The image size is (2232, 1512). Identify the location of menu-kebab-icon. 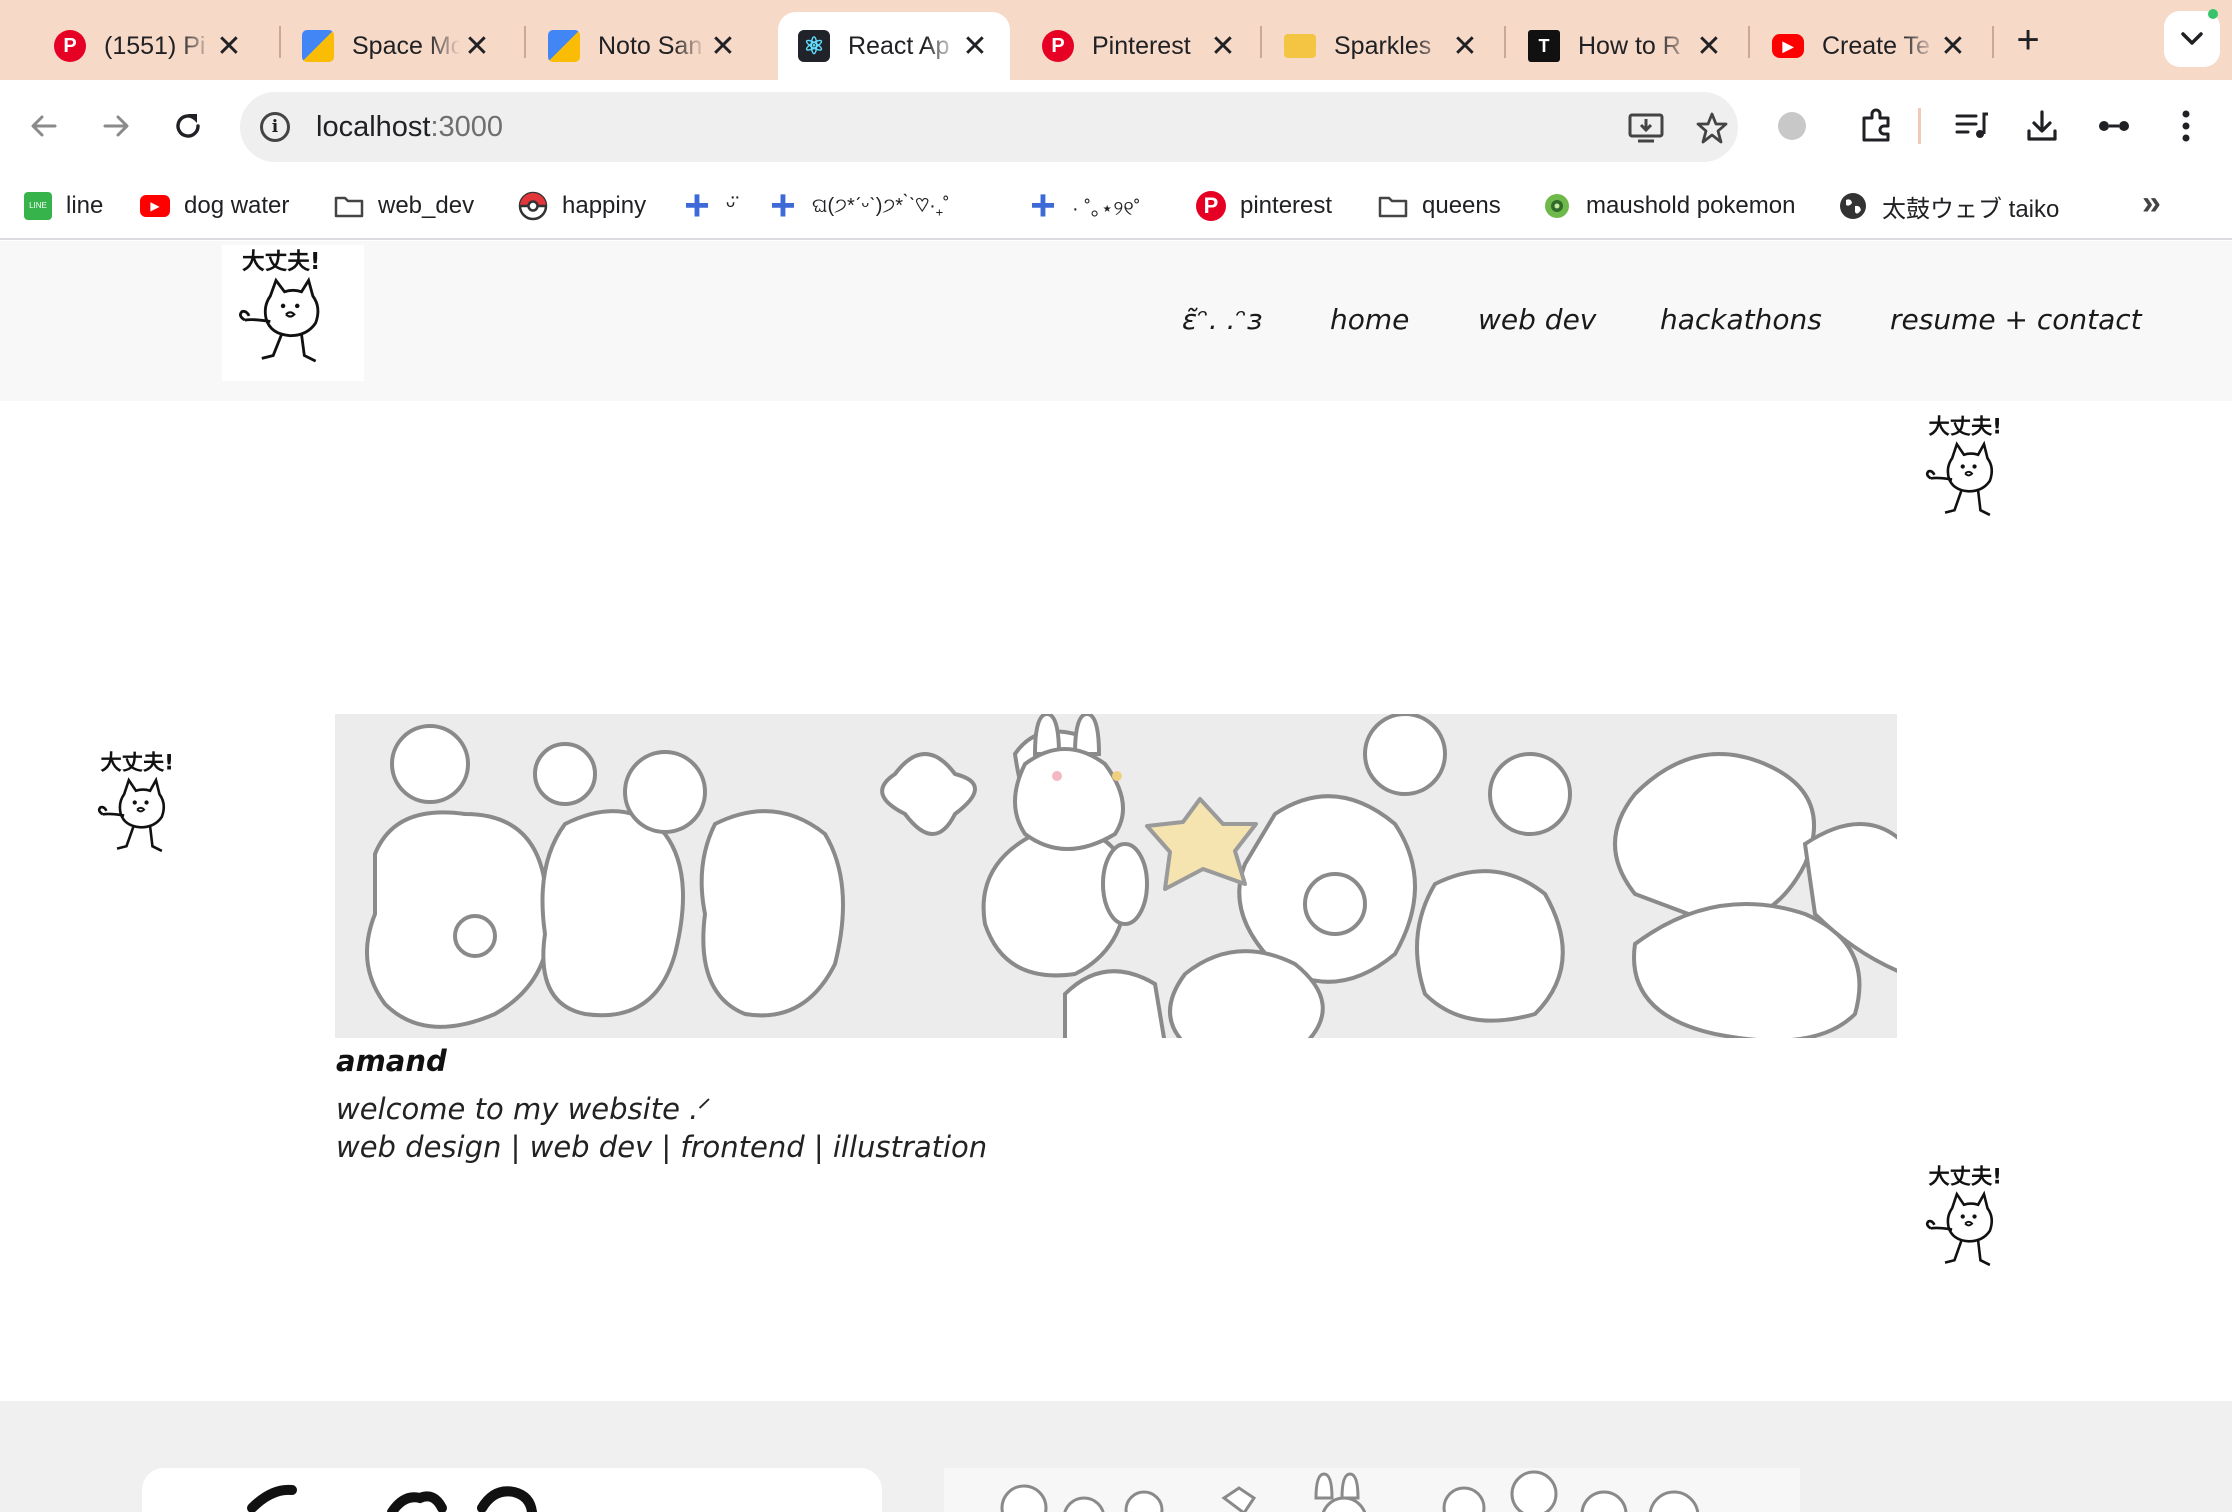
(2186, 126).